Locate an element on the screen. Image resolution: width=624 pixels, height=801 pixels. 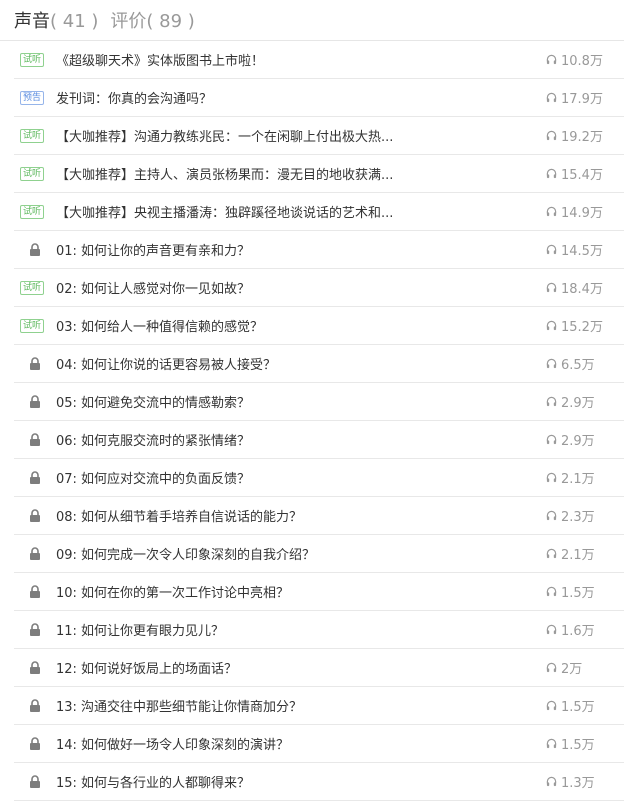
tab-reviews: 评价( 89 ) is located at coordinates (152, 20).